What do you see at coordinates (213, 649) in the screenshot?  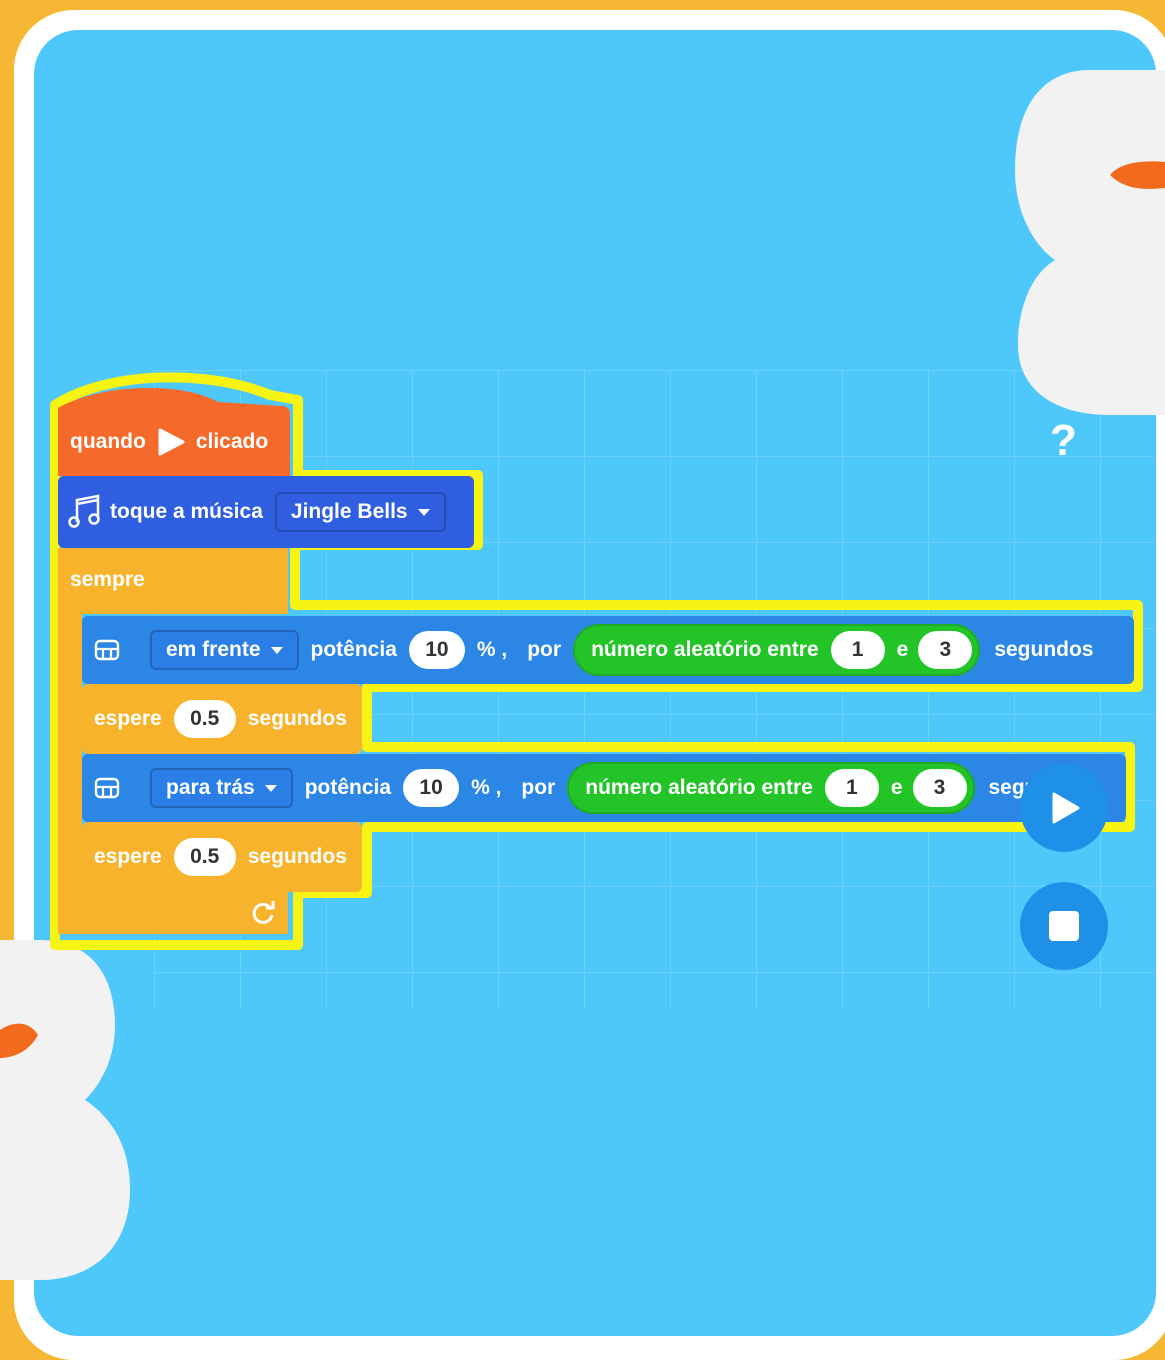 I see `direction-value: em frente` at bounding box center [213, 649].